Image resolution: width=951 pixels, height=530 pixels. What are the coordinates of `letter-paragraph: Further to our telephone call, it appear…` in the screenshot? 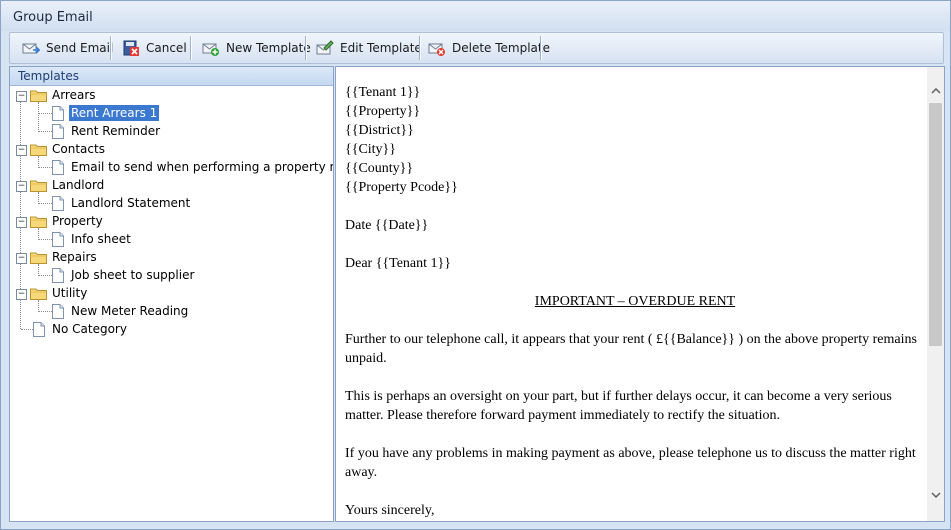 It's located at (631, 349).